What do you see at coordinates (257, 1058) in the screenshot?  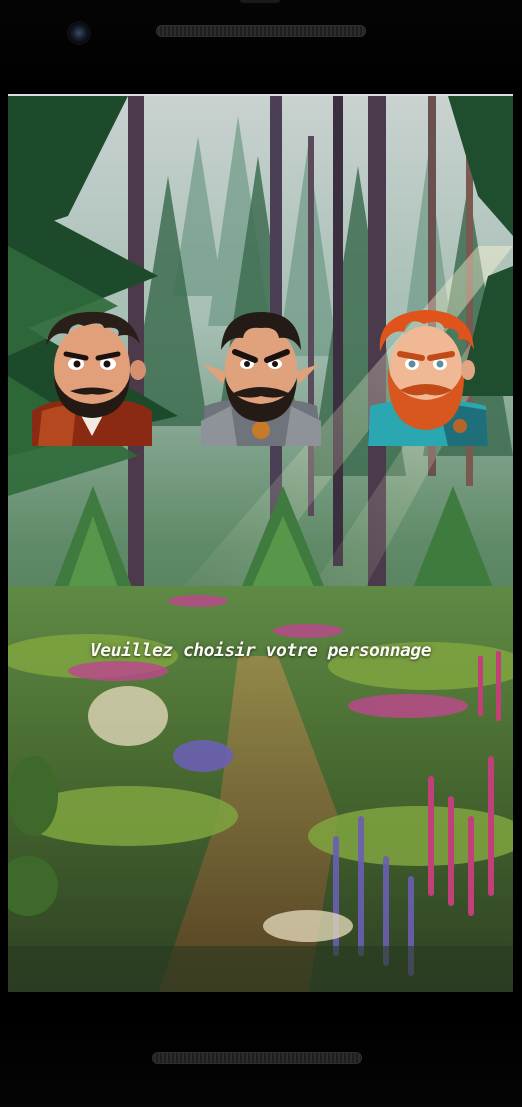 I see `bottom-speaker` at bounding box center [257, 1058].